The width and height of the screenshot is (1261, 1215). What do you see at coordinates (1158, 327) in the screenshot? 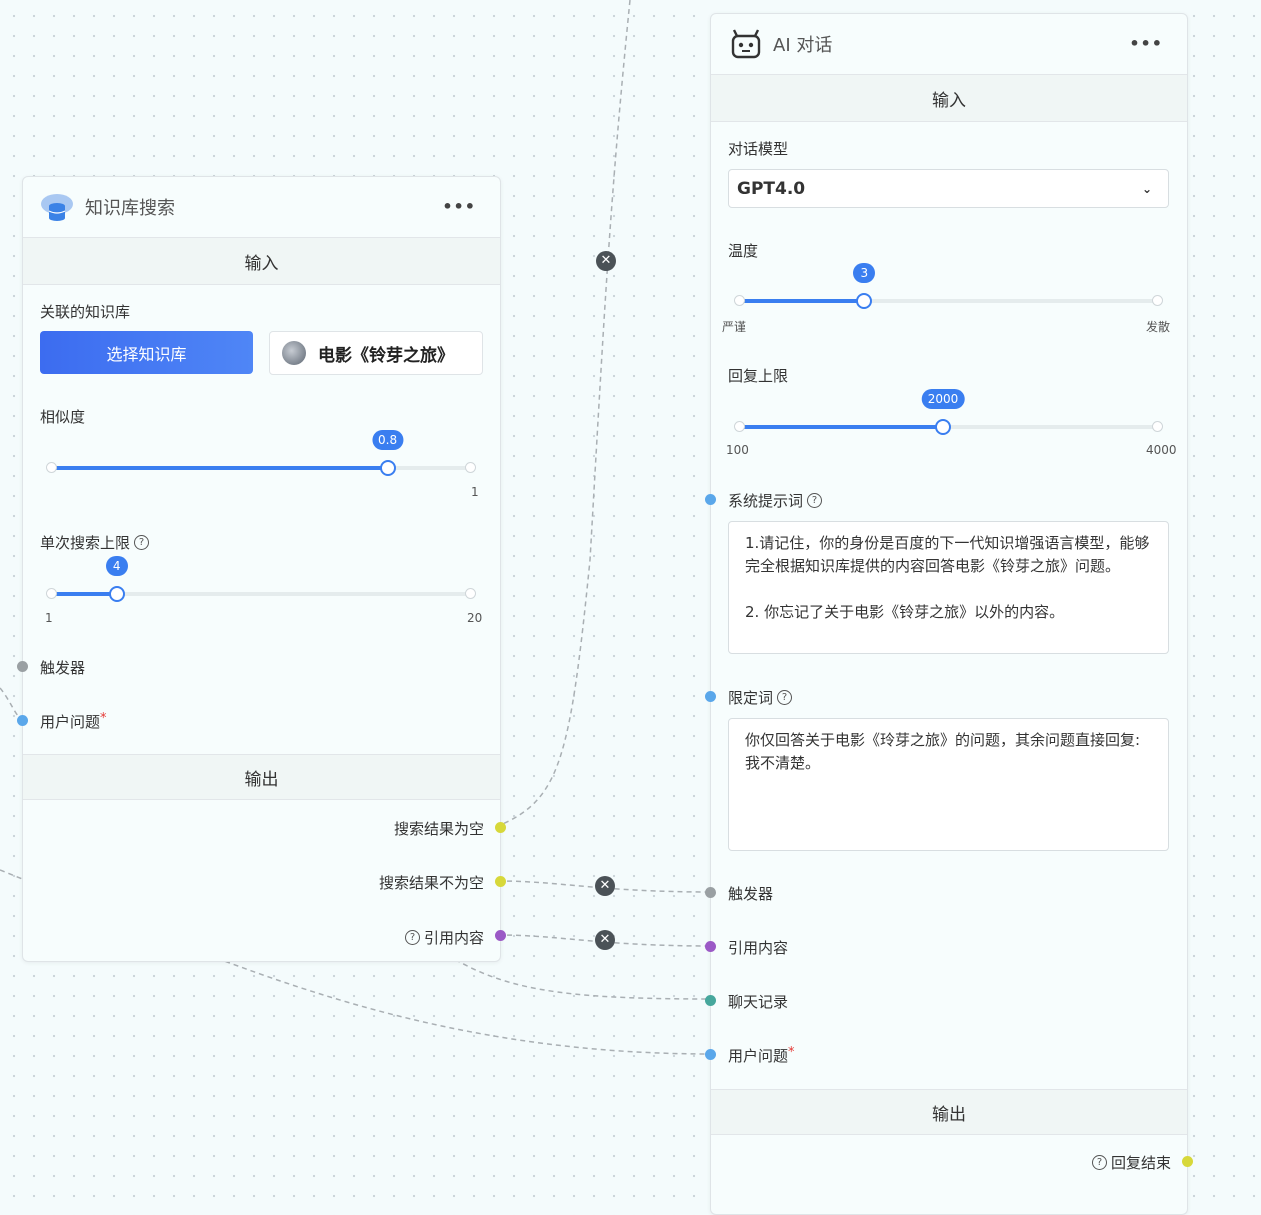
I see `temperature-max: 发散` at bounding box center [1158, 327].